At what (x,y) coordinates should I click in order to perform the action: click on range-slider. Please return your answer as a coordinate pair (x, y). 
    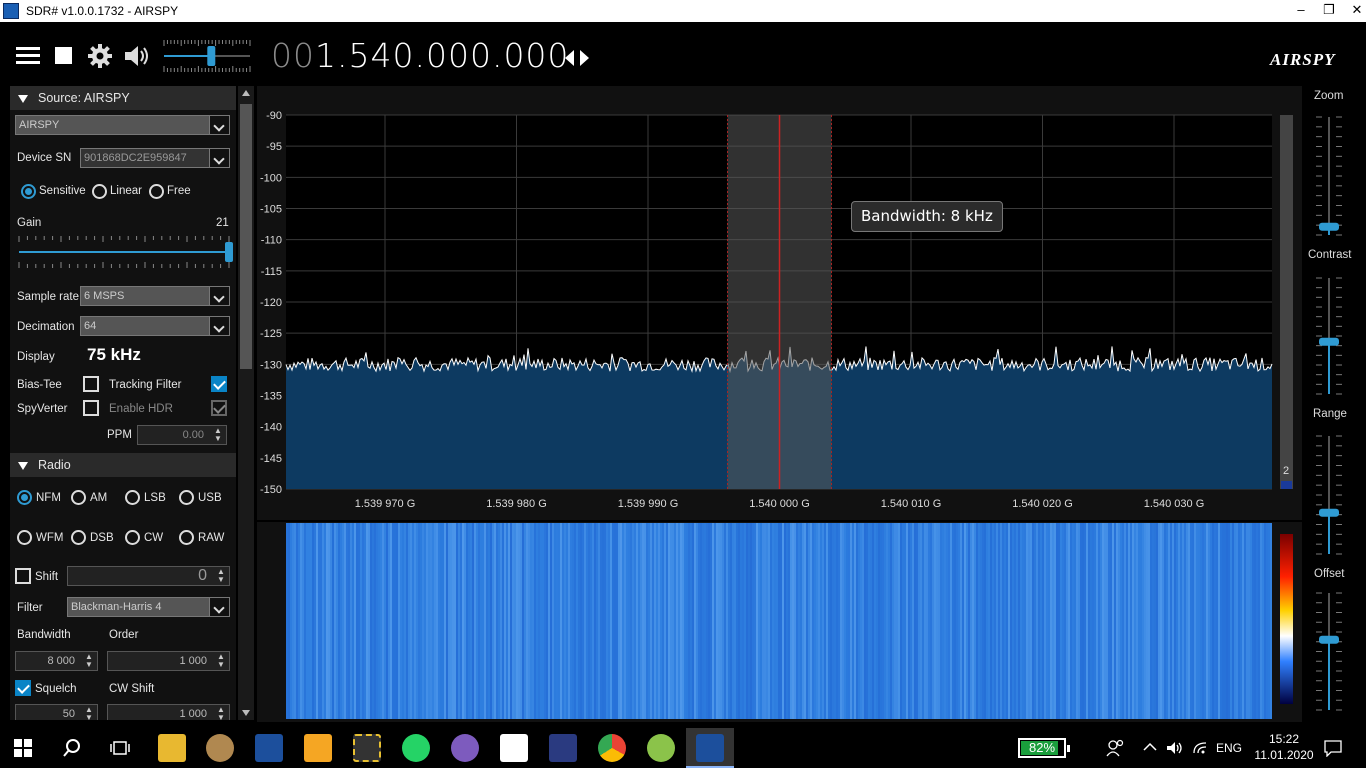
    Looking at the image, I should click on (1329, 495).